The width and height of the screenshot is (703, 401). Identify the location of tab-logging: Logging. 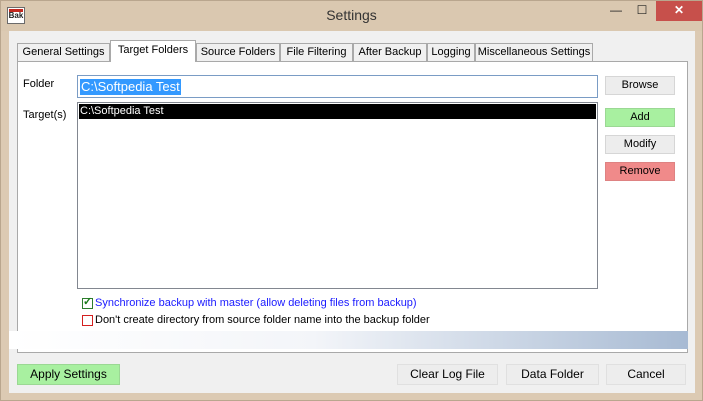
(451, 52).